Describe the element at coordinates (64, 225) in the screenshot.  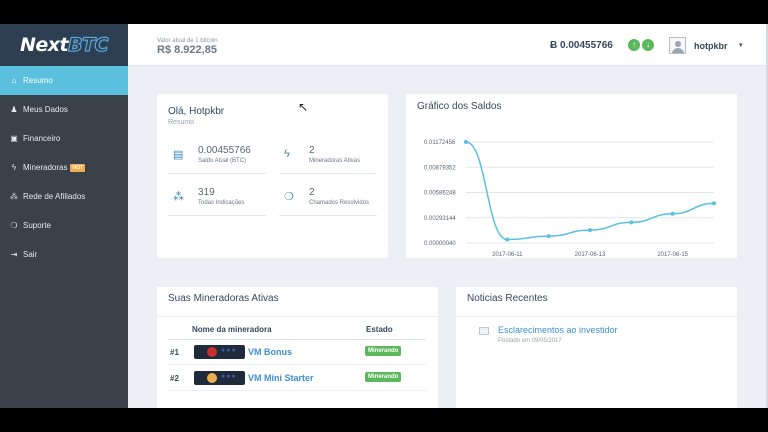
I see `sidebar-item-suporte: ❍ Suporte` at that location.